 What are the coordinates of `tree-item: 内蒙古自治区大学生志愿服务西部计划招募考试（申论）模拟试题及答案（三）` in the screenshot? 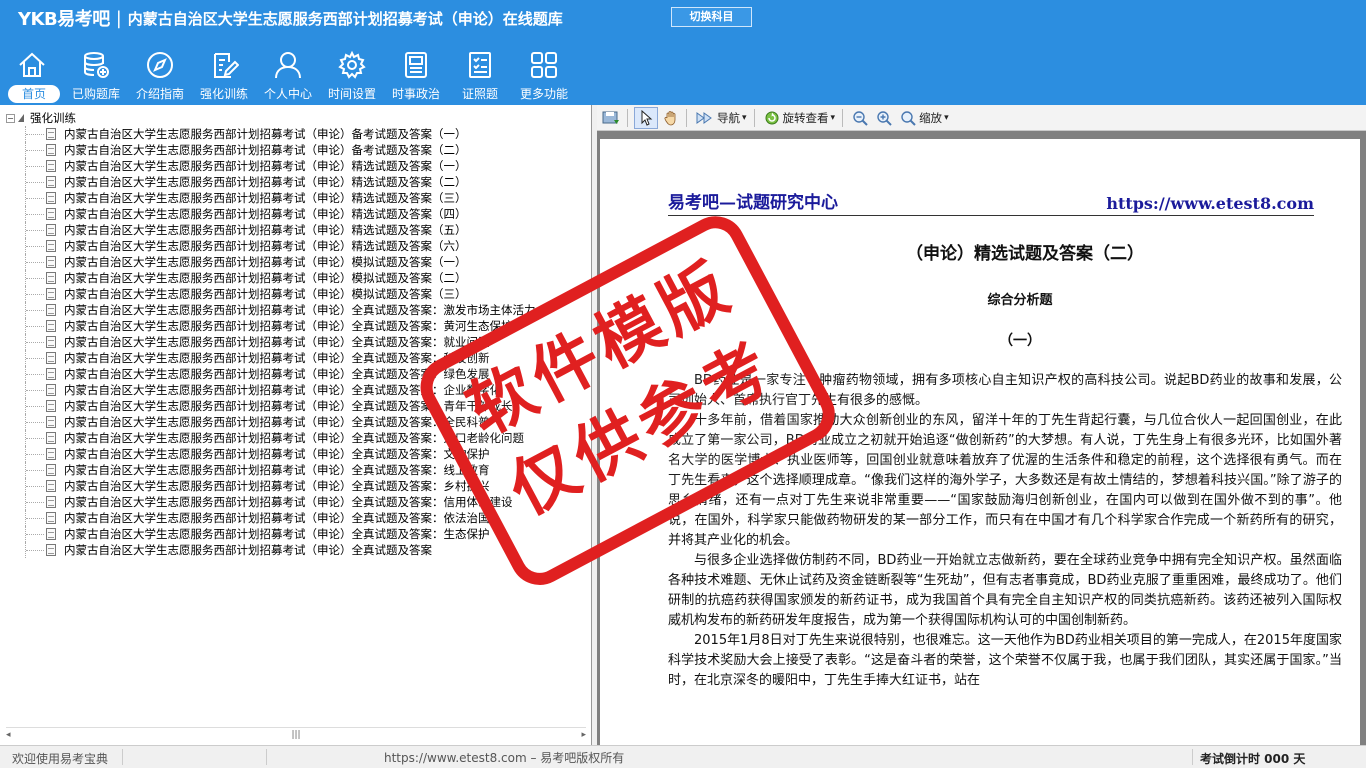 It's located at (296, 294).